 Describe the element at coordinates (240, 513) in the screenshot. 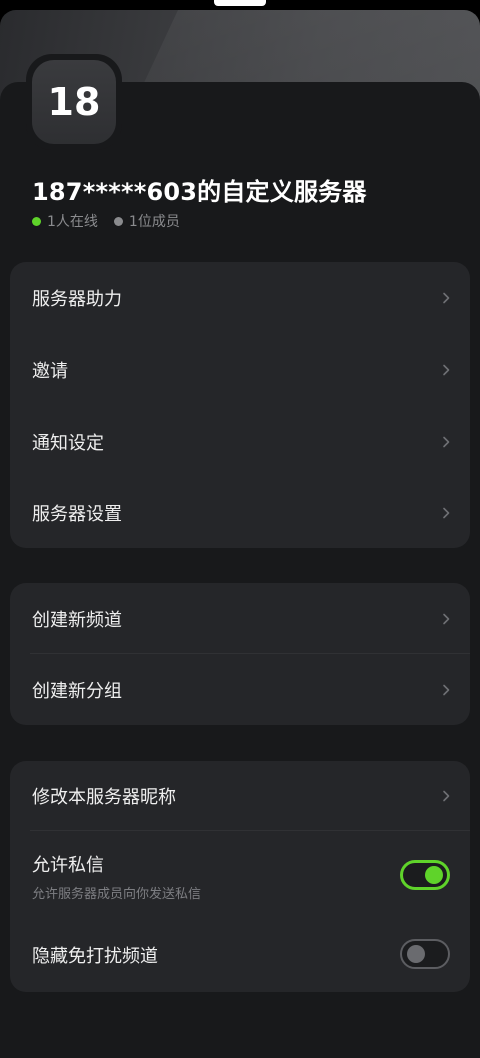

I see `menu-item-server-settings: 服务器设置` at that location.